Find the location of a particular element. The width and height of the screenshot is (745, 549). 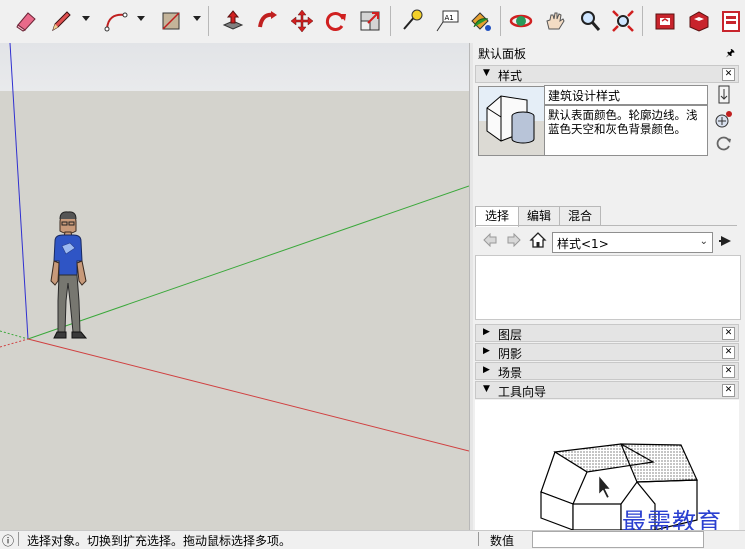

layers-panel-header: ▶ 图层 ✕ is located at coordinates (607, 333).